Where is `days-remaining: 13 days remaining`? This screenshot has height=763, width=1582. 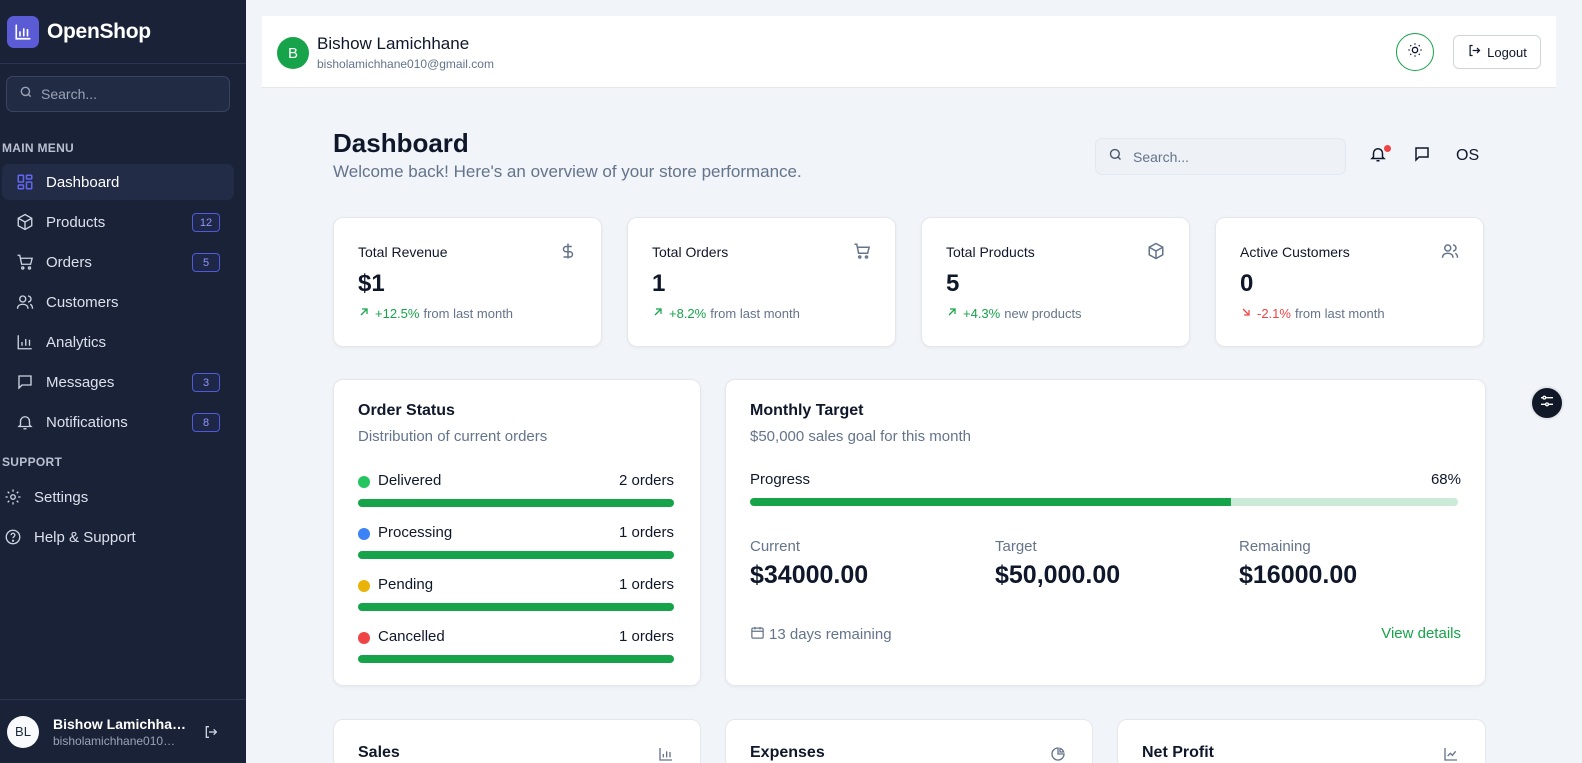
days-remaining: 13 days remaining is located at coordinates (821, 634).